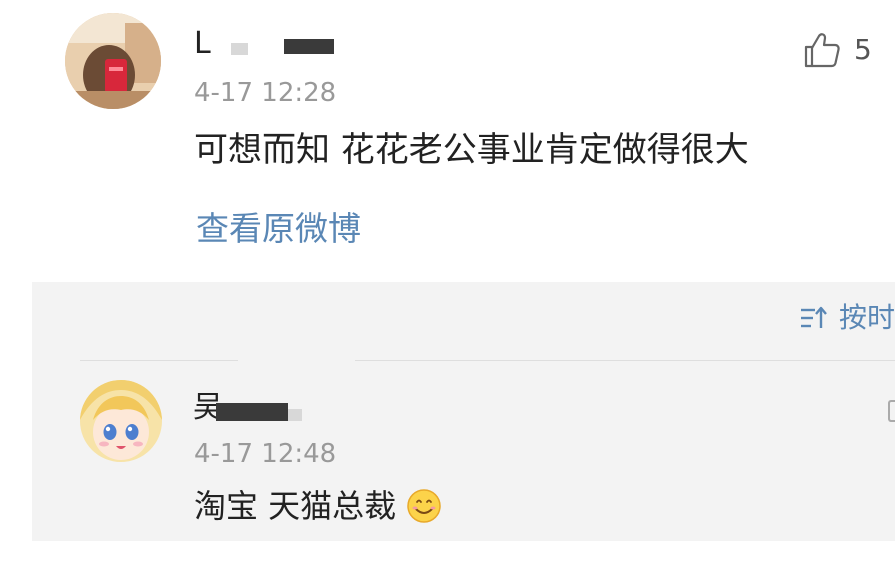 The height and width of the screenshot is (565, 895). Describe the element at coordinates (265, 93) in the screenshot. I see `comment-timestamp: 4-17 12:28` at that location.